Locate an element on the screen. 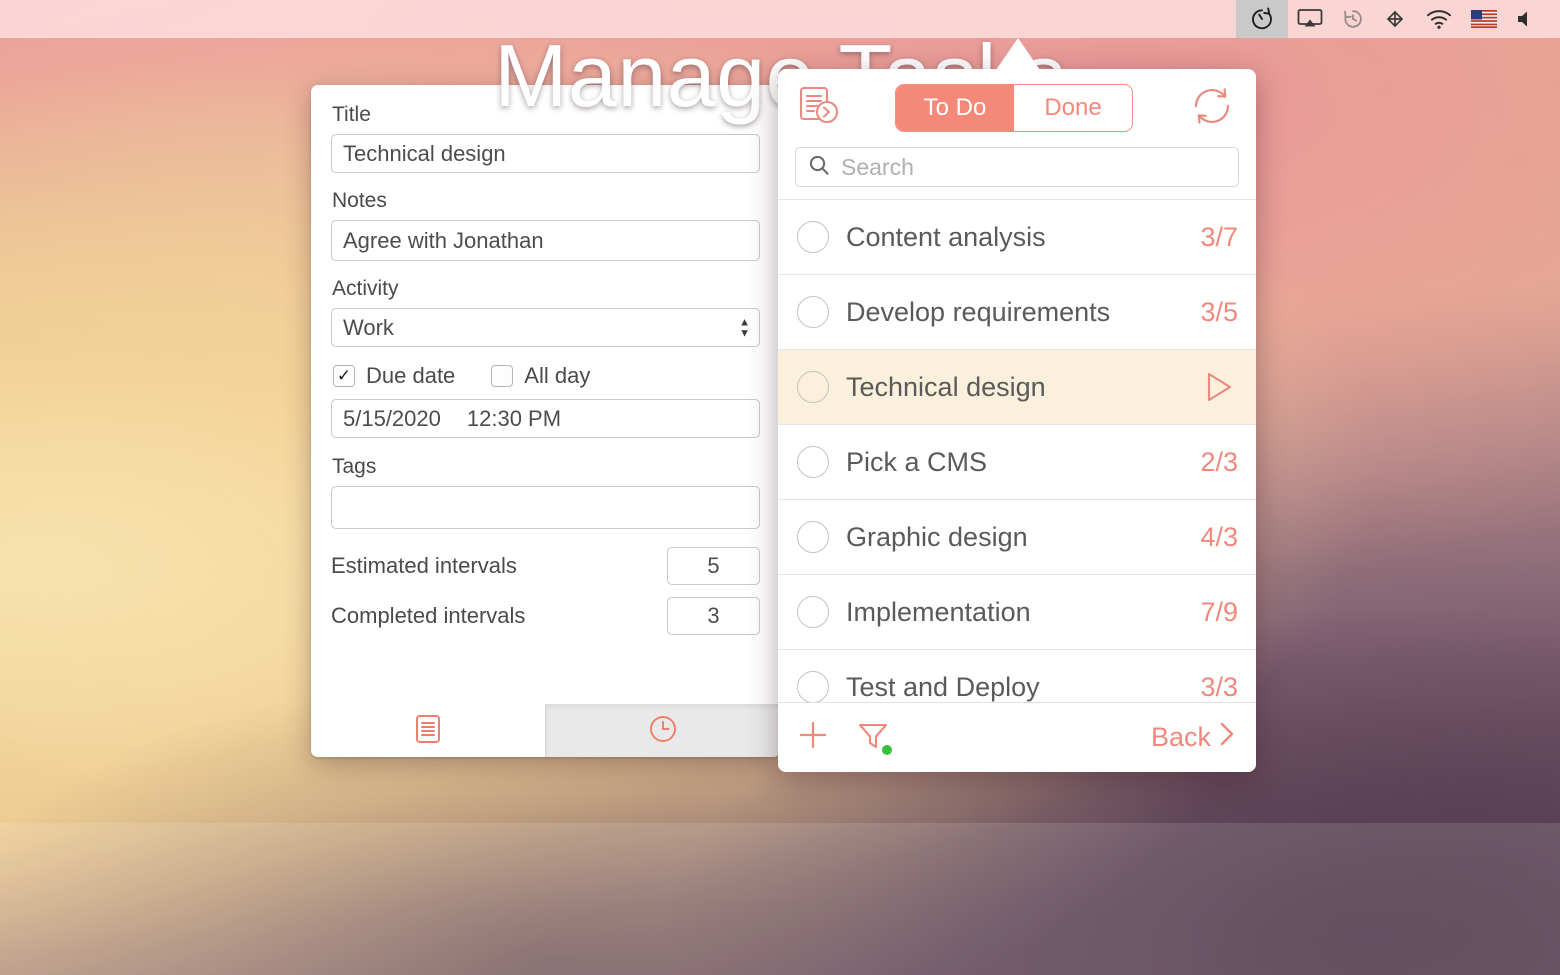  add-task-button is located at coordinates (813, 737).